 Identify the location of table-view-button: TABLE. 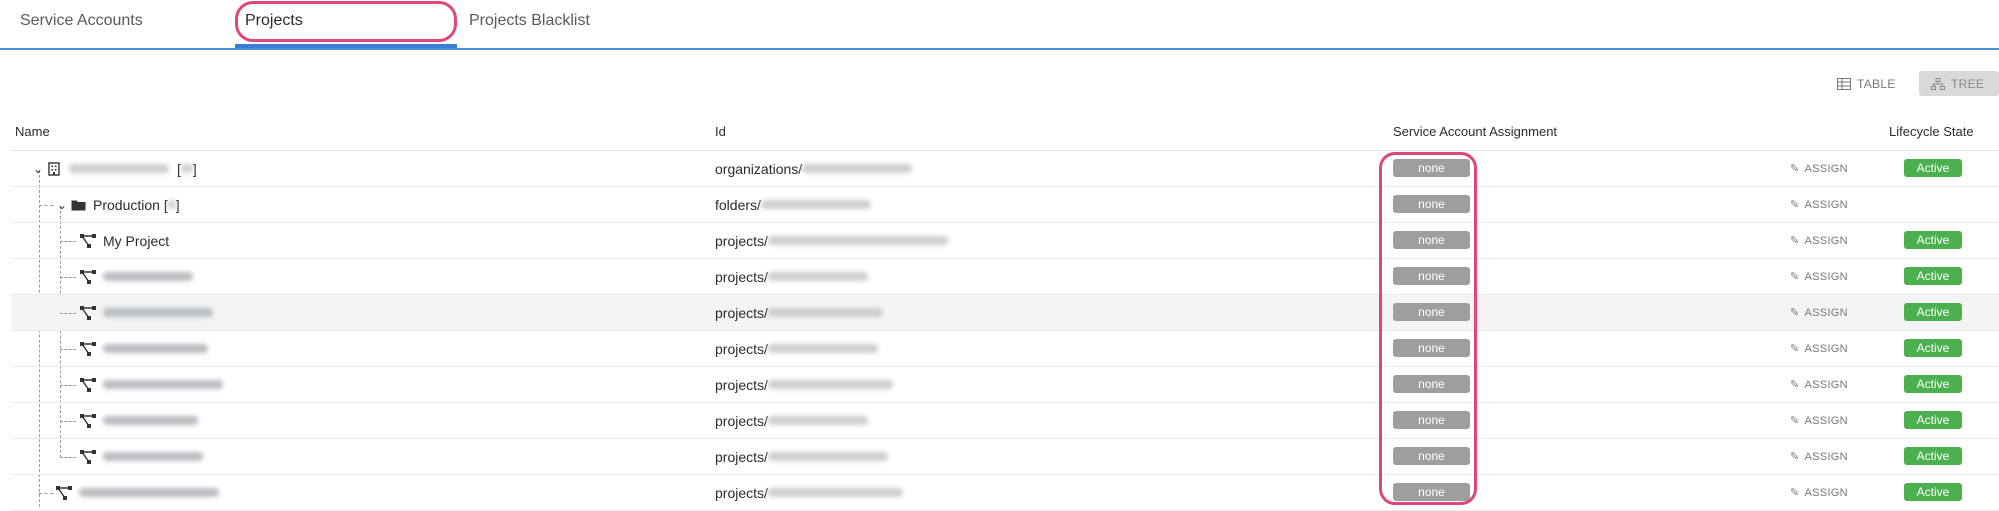
(1868, 83).